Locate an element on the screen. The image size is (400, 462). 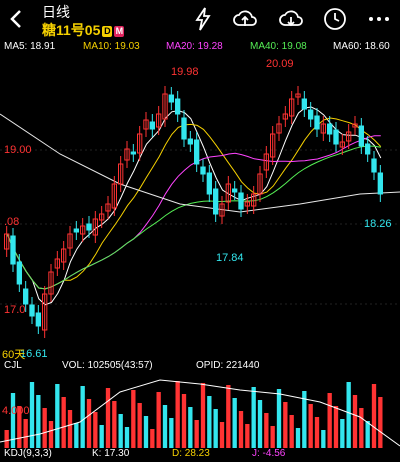
ma60-label: MA60: 18.60 is located at coordinates (361, 46).